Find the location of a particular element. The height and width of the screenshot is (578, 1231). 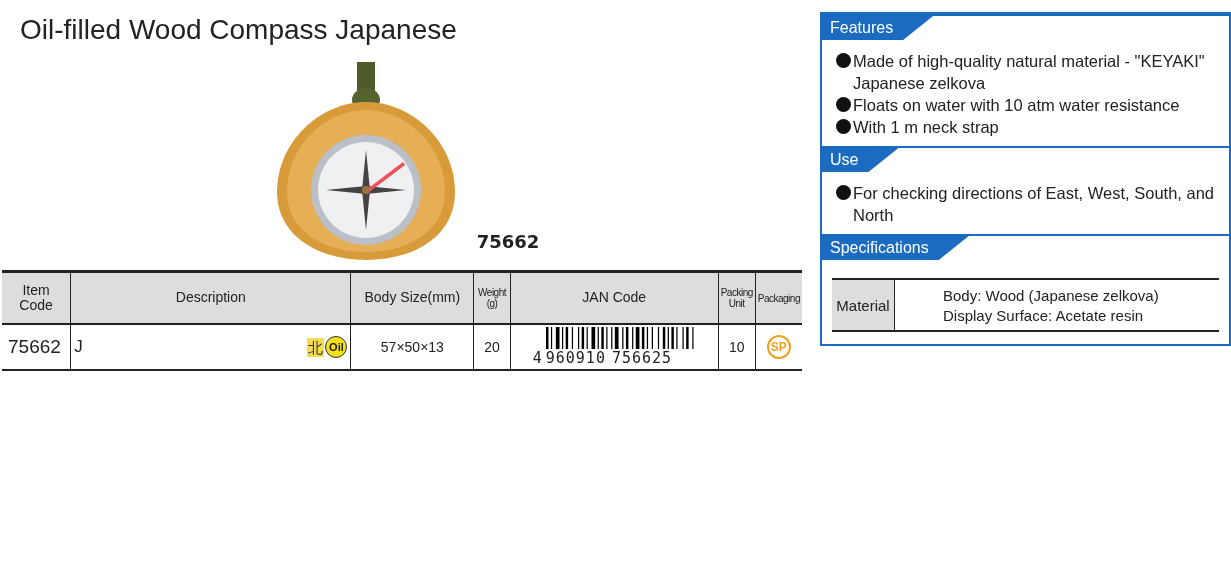

column-header: JAN Code is located at coordinates (614, 297).